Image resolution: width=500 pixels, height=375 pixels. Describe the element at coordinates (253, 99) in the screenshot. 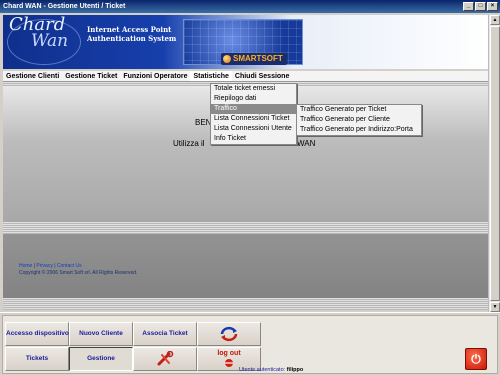

I see `menu-item-riepilogo-dati: Riepilogo dati` at that location.